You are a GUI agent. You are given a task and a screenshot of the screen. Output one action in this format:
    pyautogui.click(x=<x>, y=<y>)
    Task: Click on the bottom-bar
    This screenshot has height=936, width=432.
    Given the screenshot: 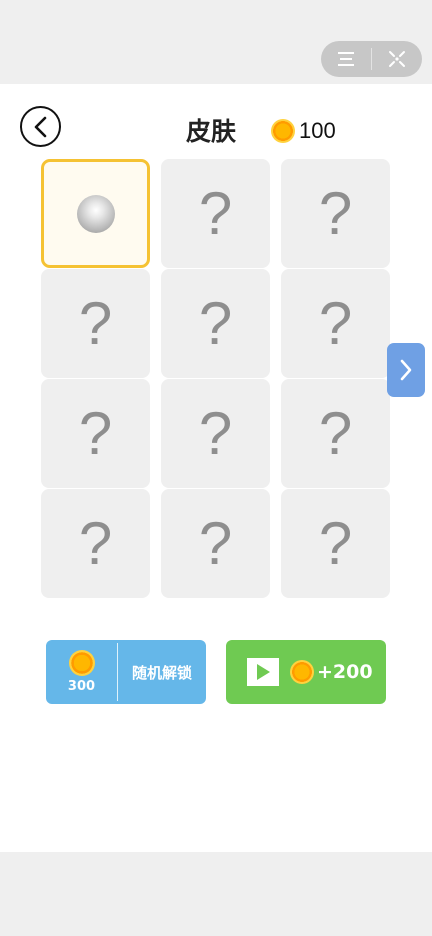 What is the action you would take?
    pyautogui.click(x=216, y=894)
    